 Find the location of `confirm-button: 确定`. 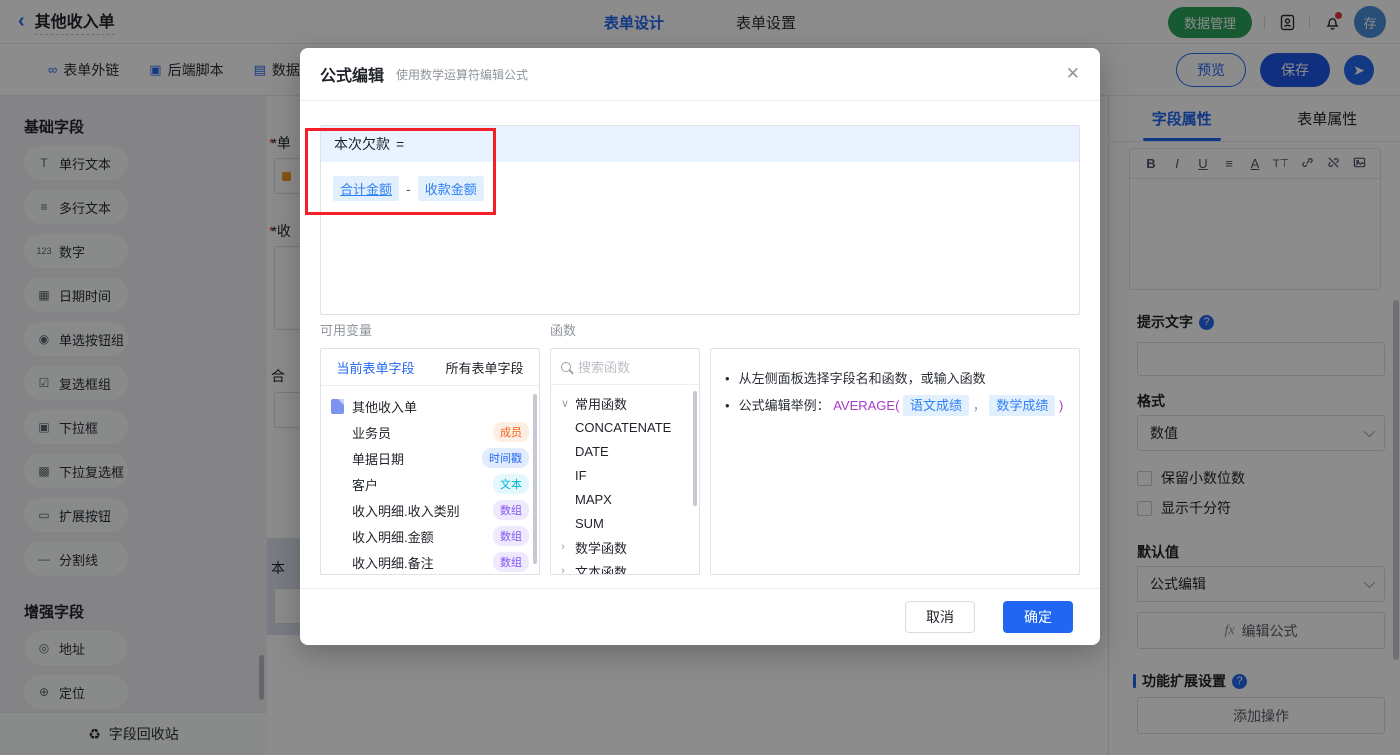

confirm-button: 确定 is located at coordinates (1038, 617).